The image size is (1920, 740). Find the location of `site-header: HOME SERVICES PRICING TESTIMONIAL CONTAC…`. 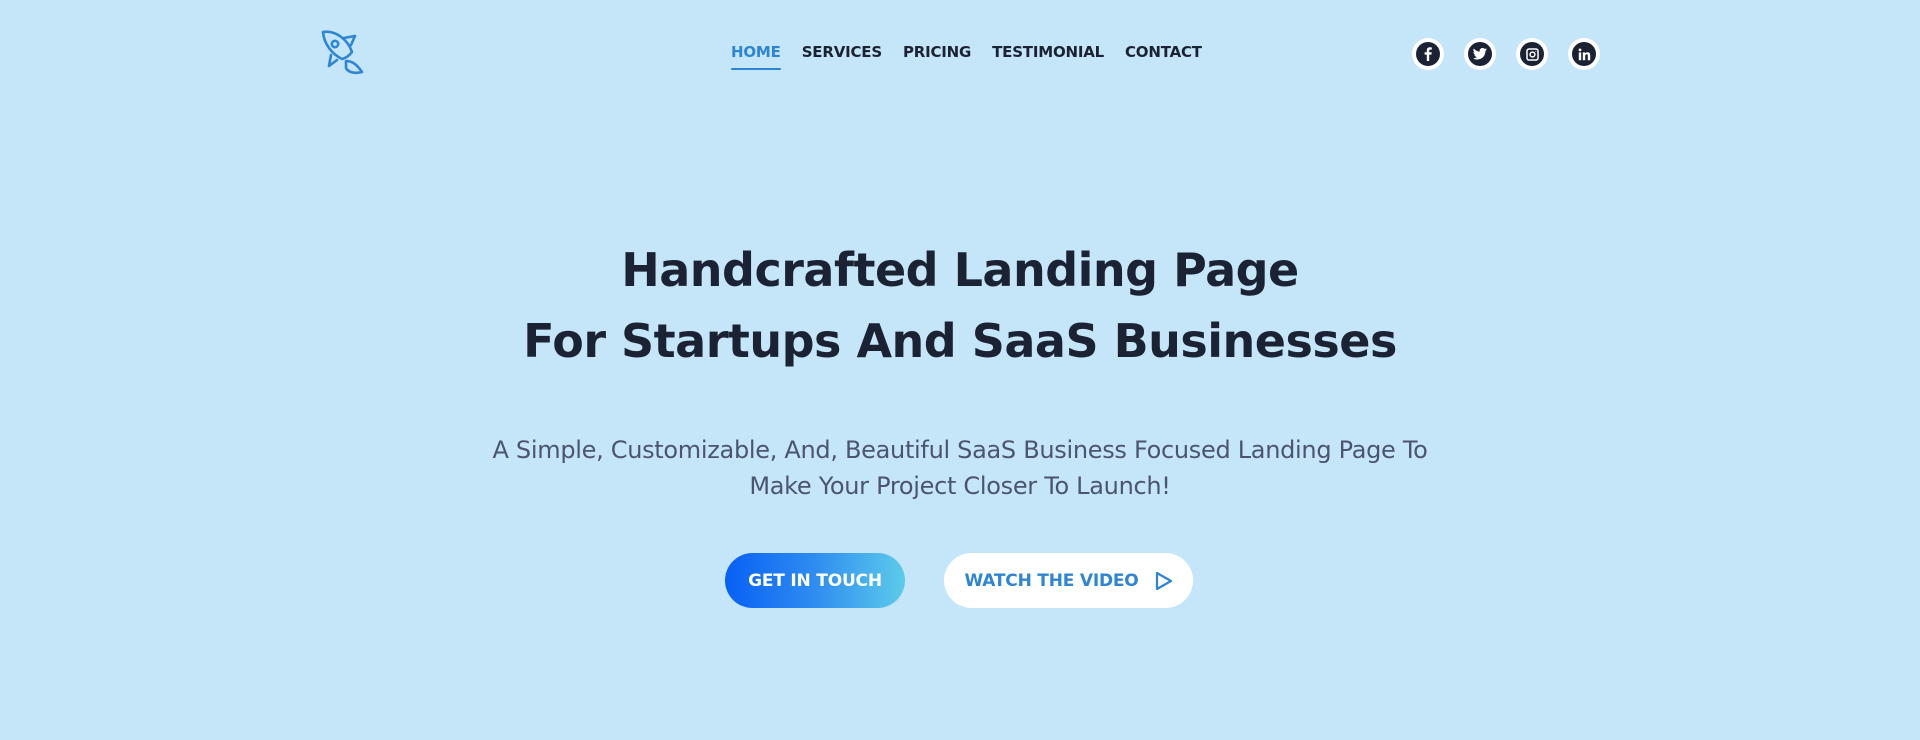

site-header: HOME SERVICES PRICING TESTIMONIAL CONTAC… is located at coordinates (960, 55).